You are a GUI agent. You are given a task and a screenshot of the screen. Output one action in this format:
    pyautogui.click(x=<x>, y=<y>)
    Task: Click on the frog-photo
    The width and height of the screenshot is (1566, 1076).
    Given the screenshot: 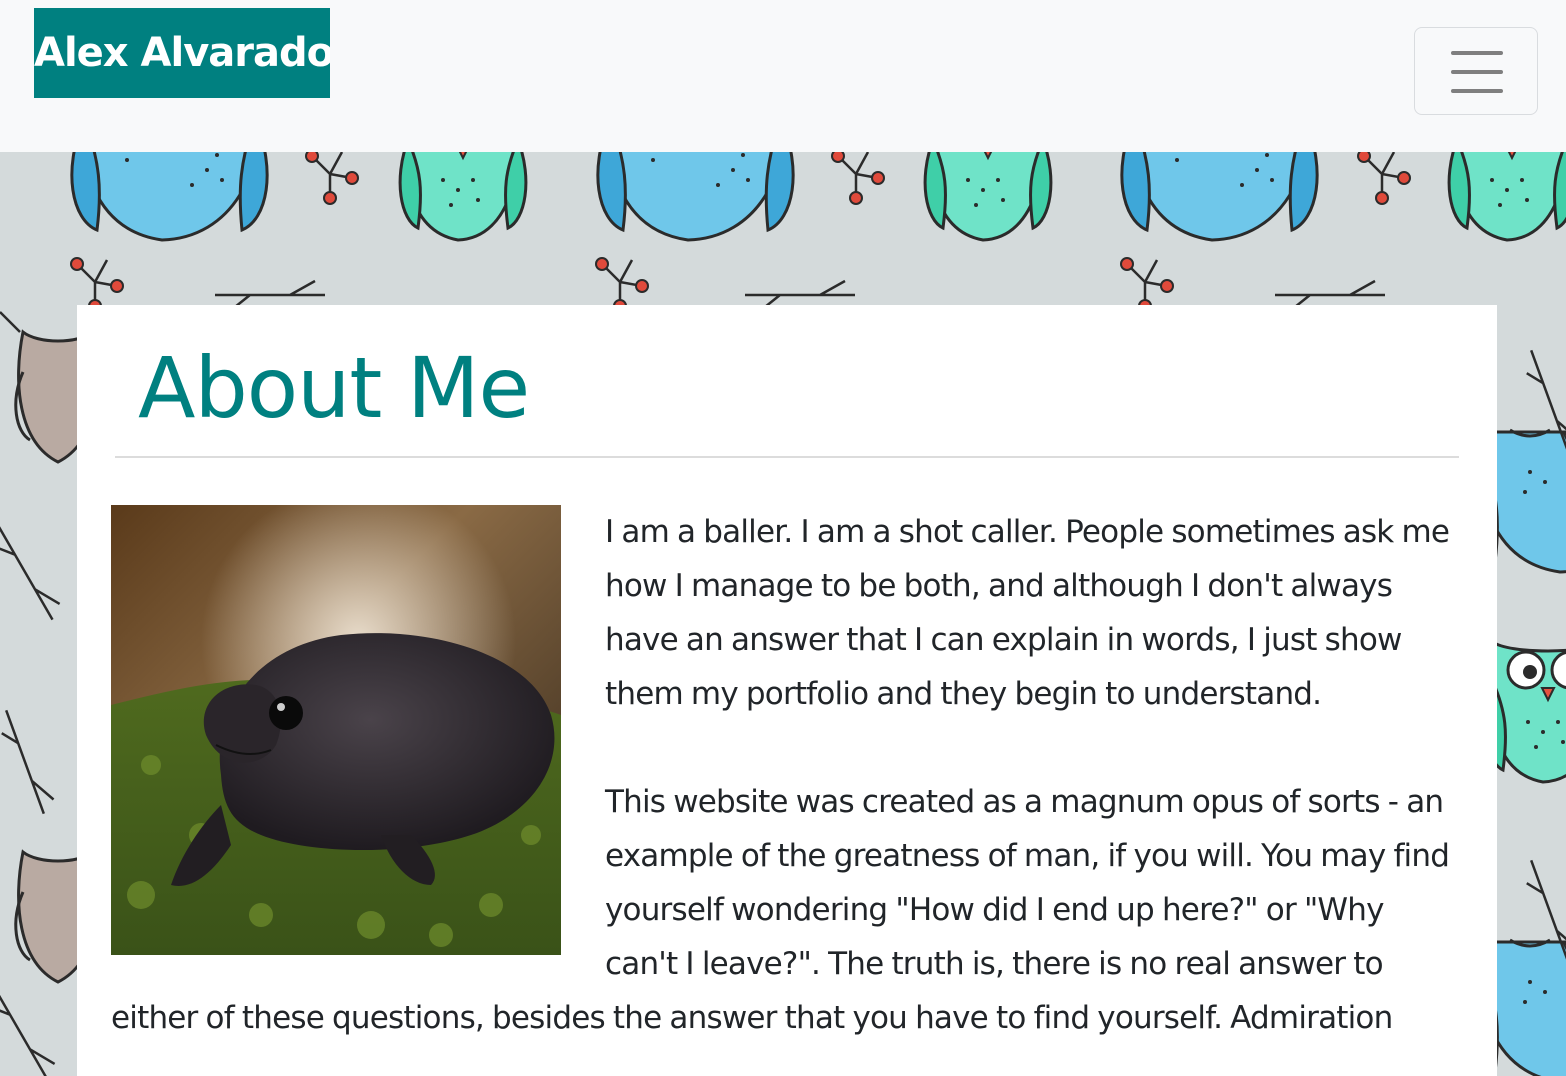 What is the action you would take?
    pyautogui.click(x=336, y=730)
    